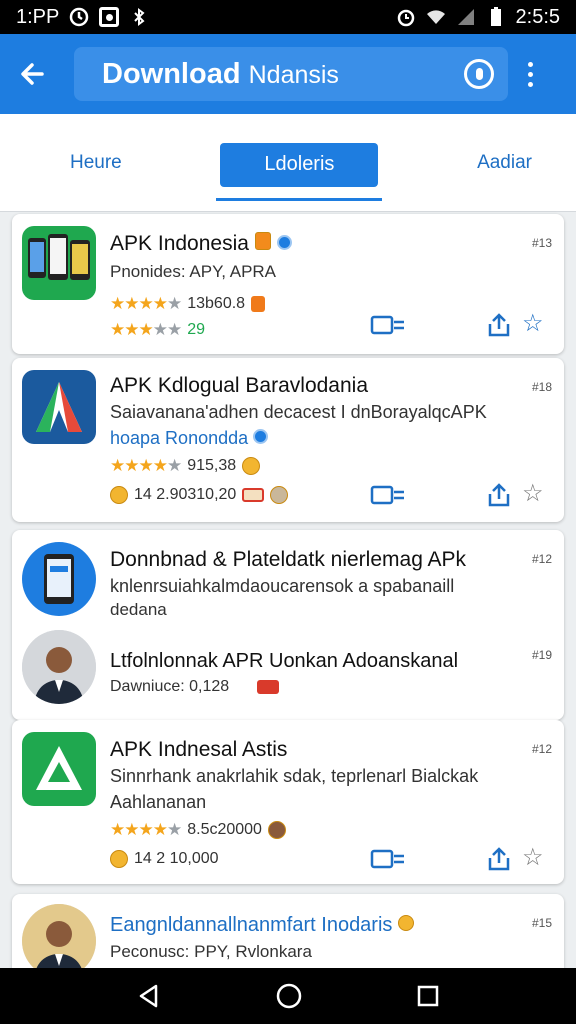 This screenshot has height=1024, width=576. I want to click on recents-nav-icon, so click(428, 996).